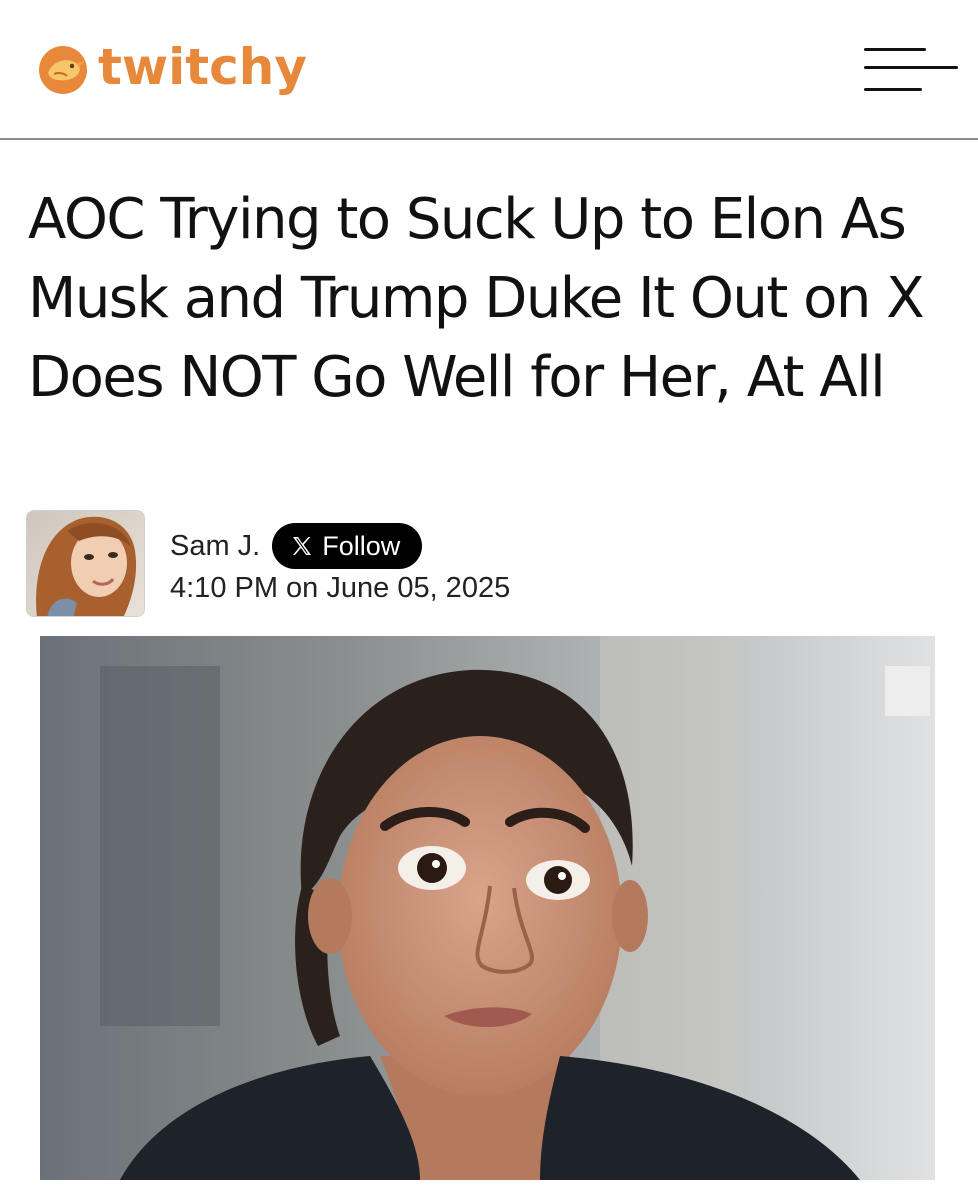  Describe the element at coordinates (215, 546) in the screenshot. I see `author-name: Sam J.` at that location.